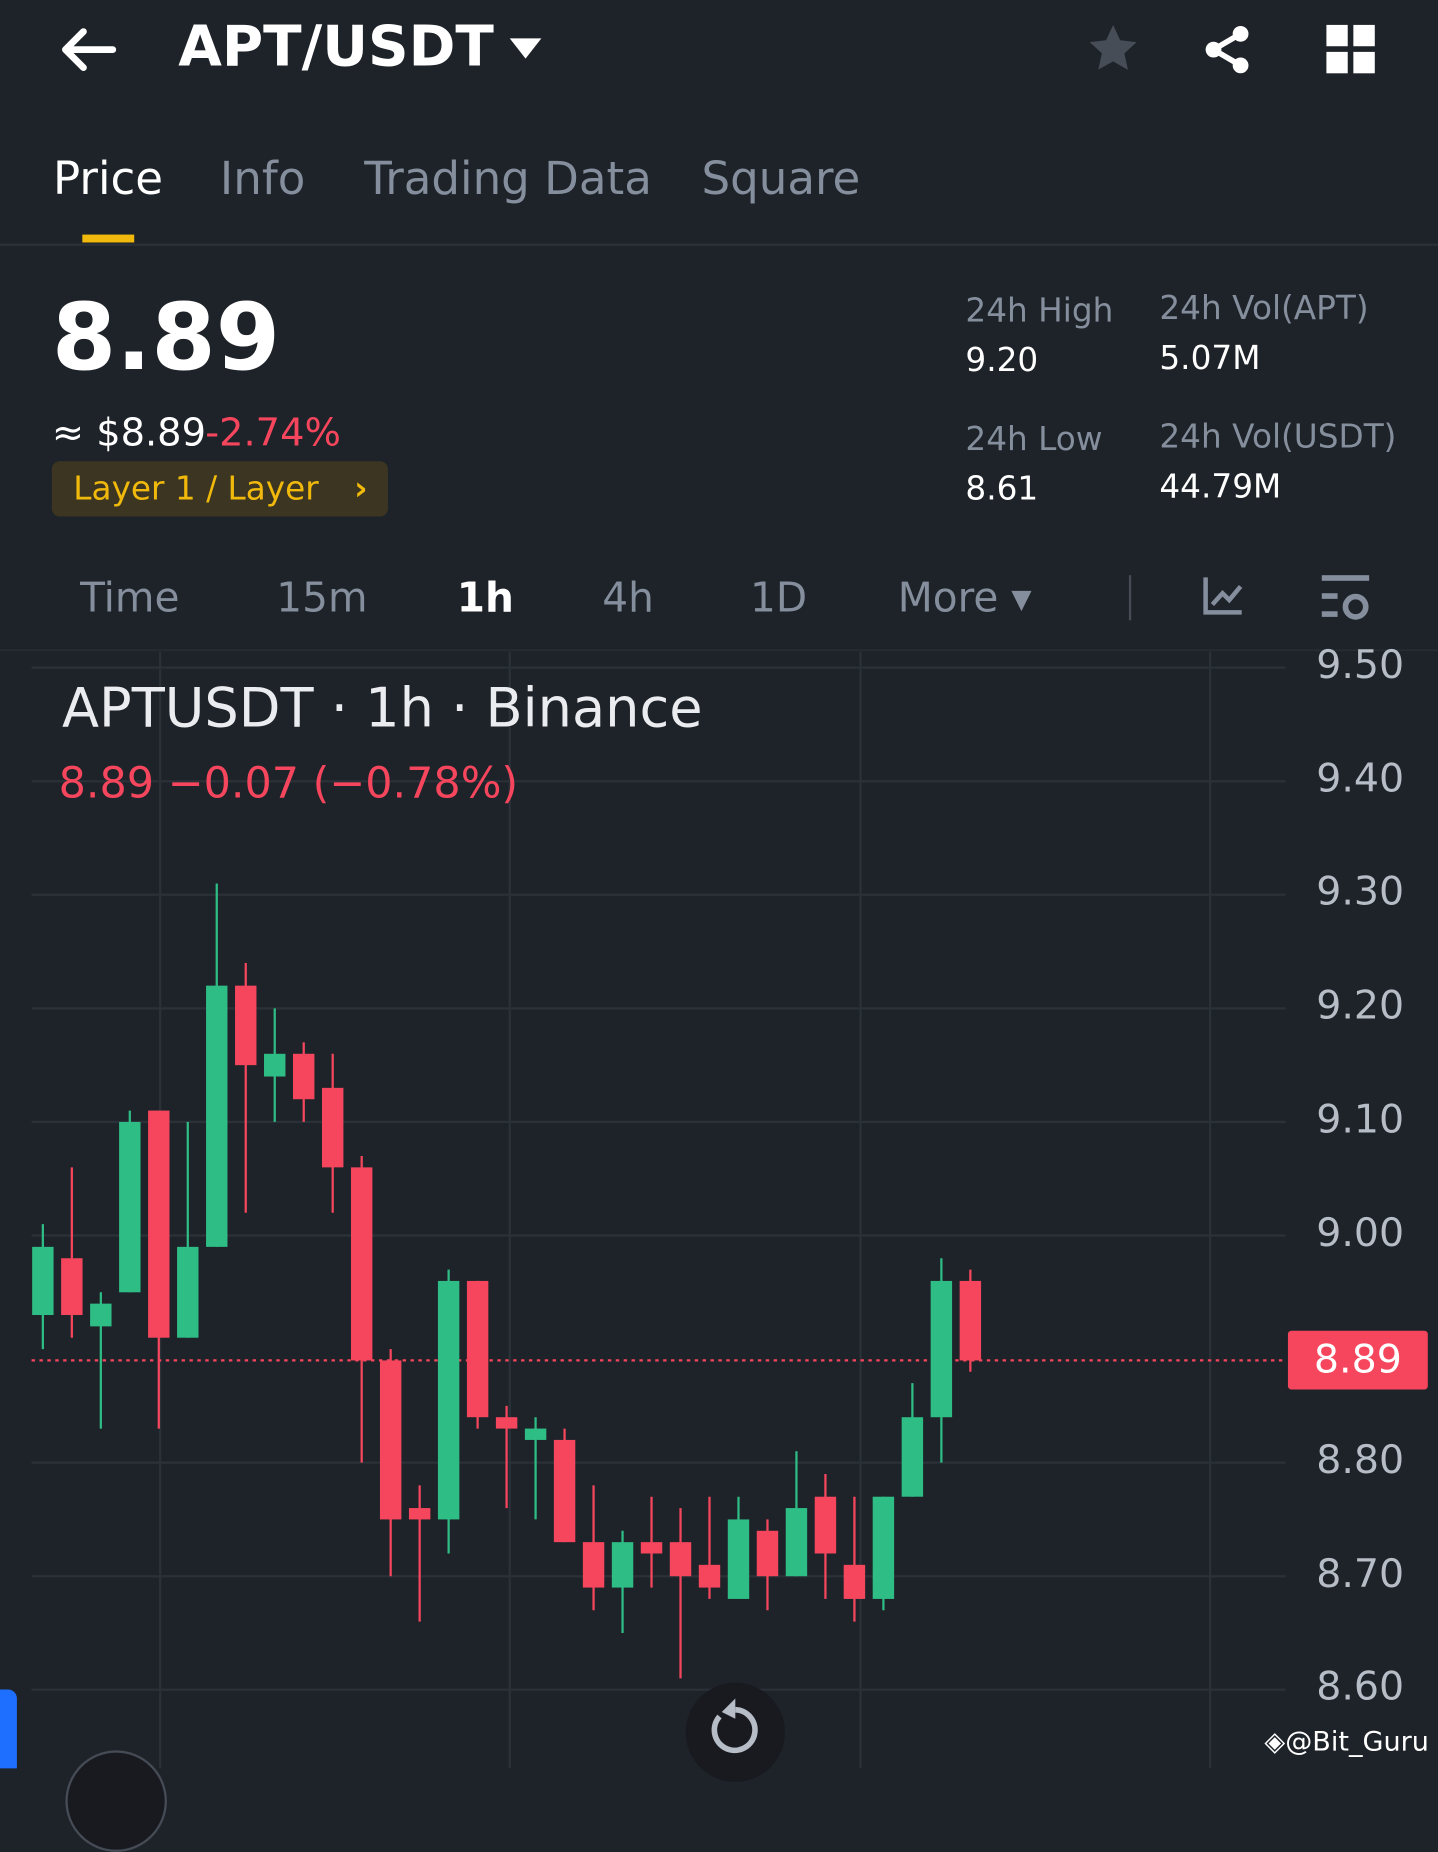 The image size is (1438, 1852). Describe the element at coordinates (734, 1726) in the screenshot. I see `refresh-icon` at that location.